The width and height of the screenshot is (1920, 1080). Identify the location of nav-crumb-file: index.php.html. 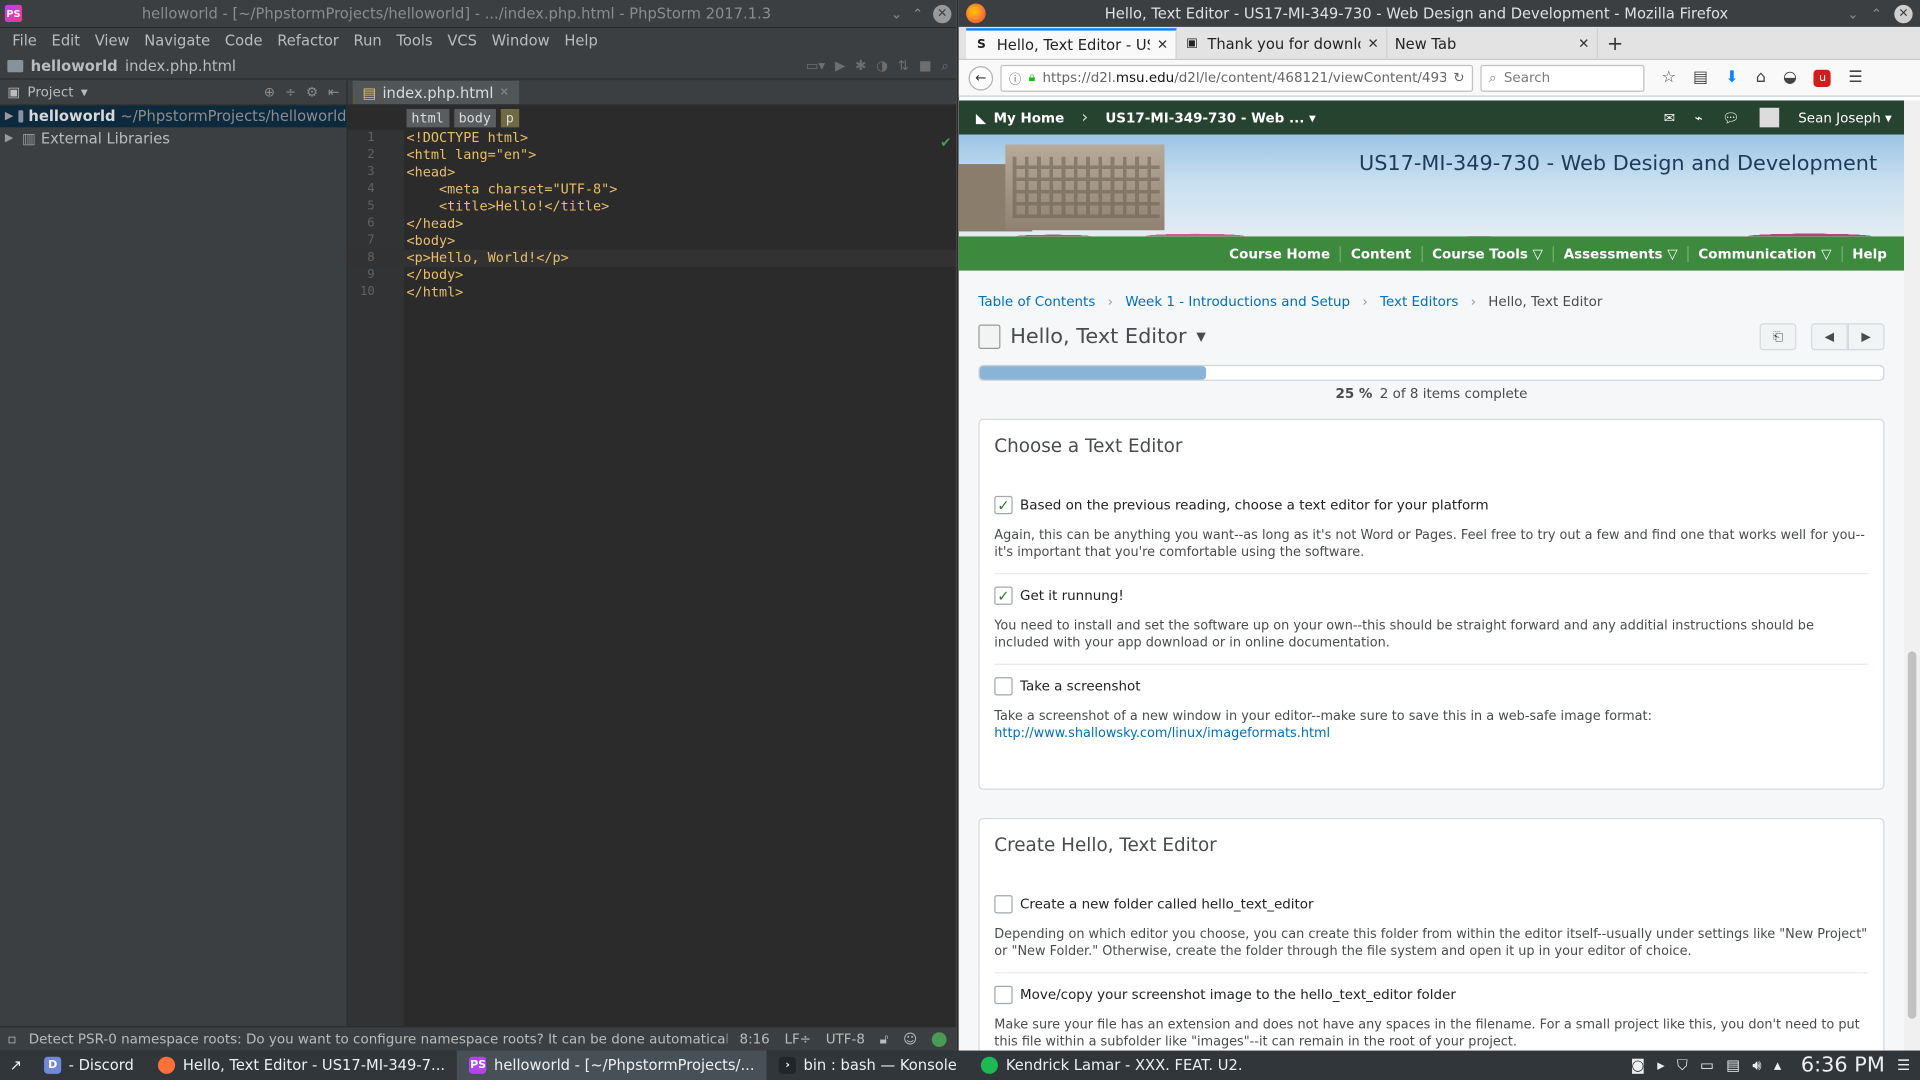
(180, 65).